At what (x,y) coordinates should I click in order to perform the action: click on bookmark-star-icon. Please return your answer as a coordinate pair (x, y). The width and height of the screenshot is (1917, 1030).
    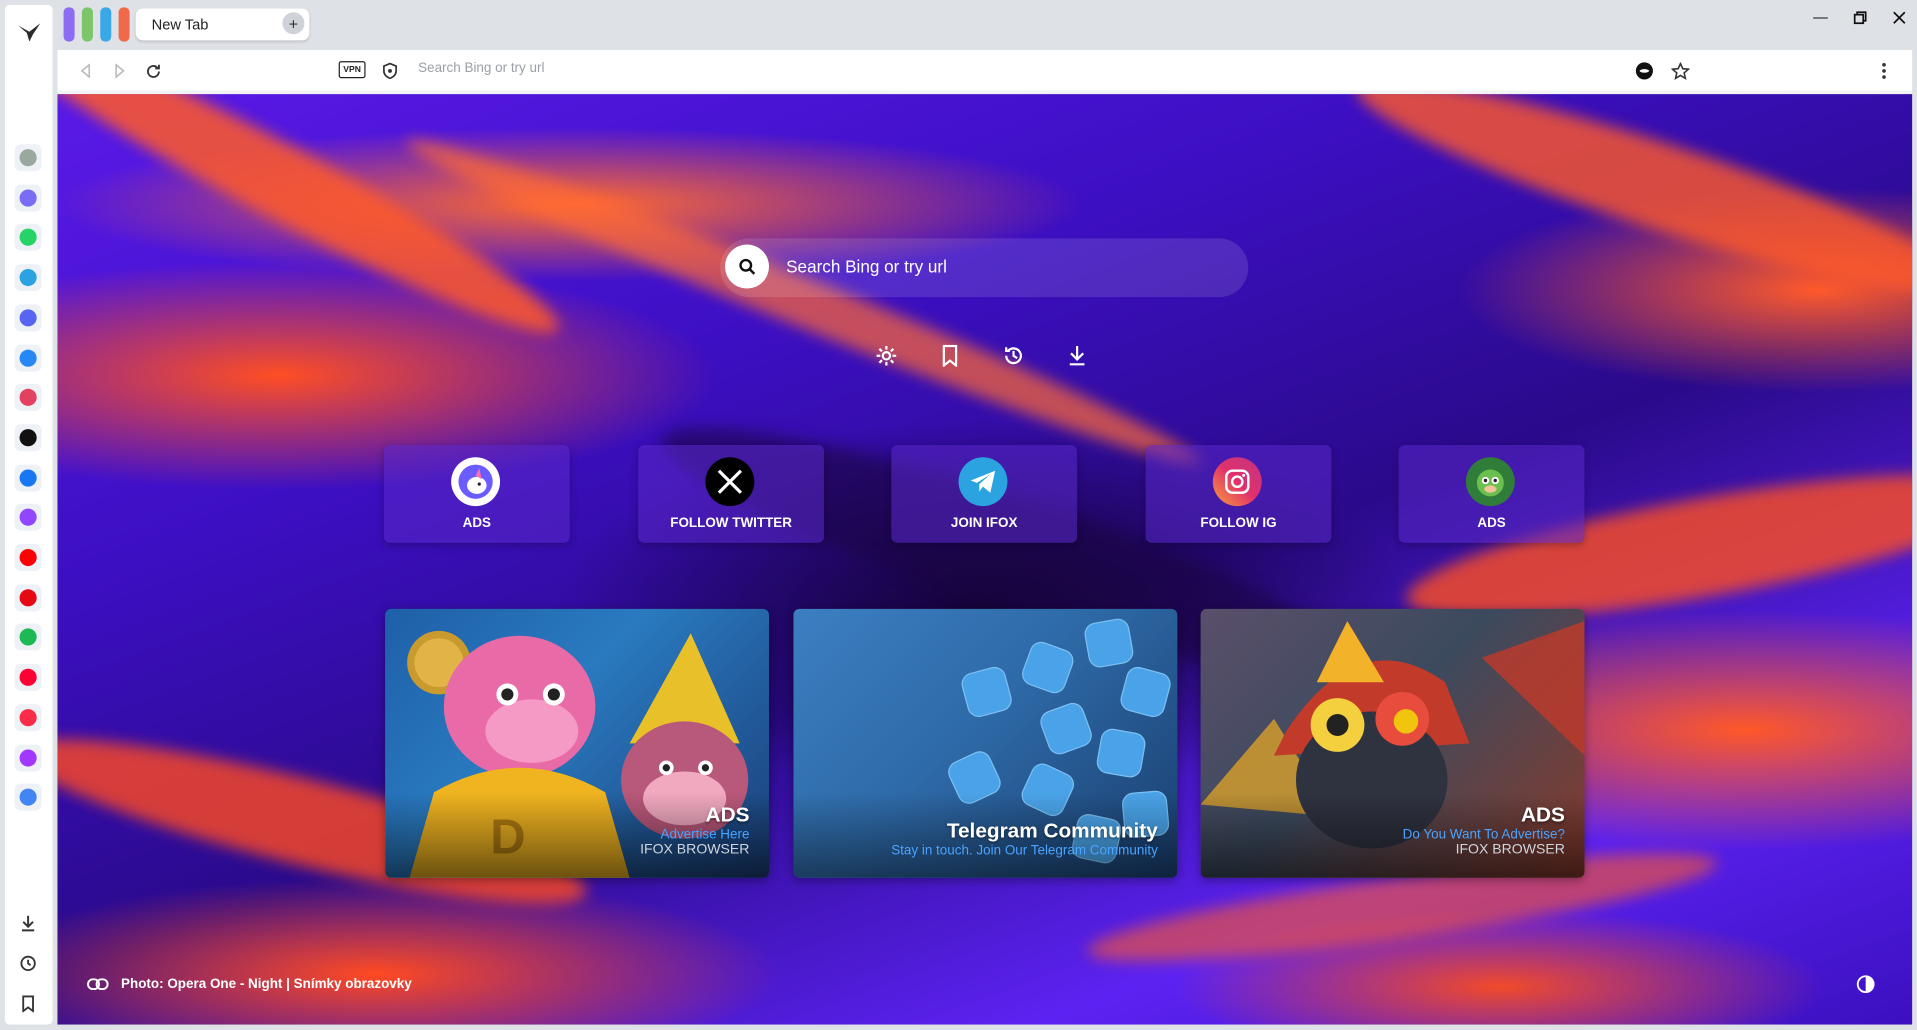
    Looking at the image, I should click on (1680, 71).